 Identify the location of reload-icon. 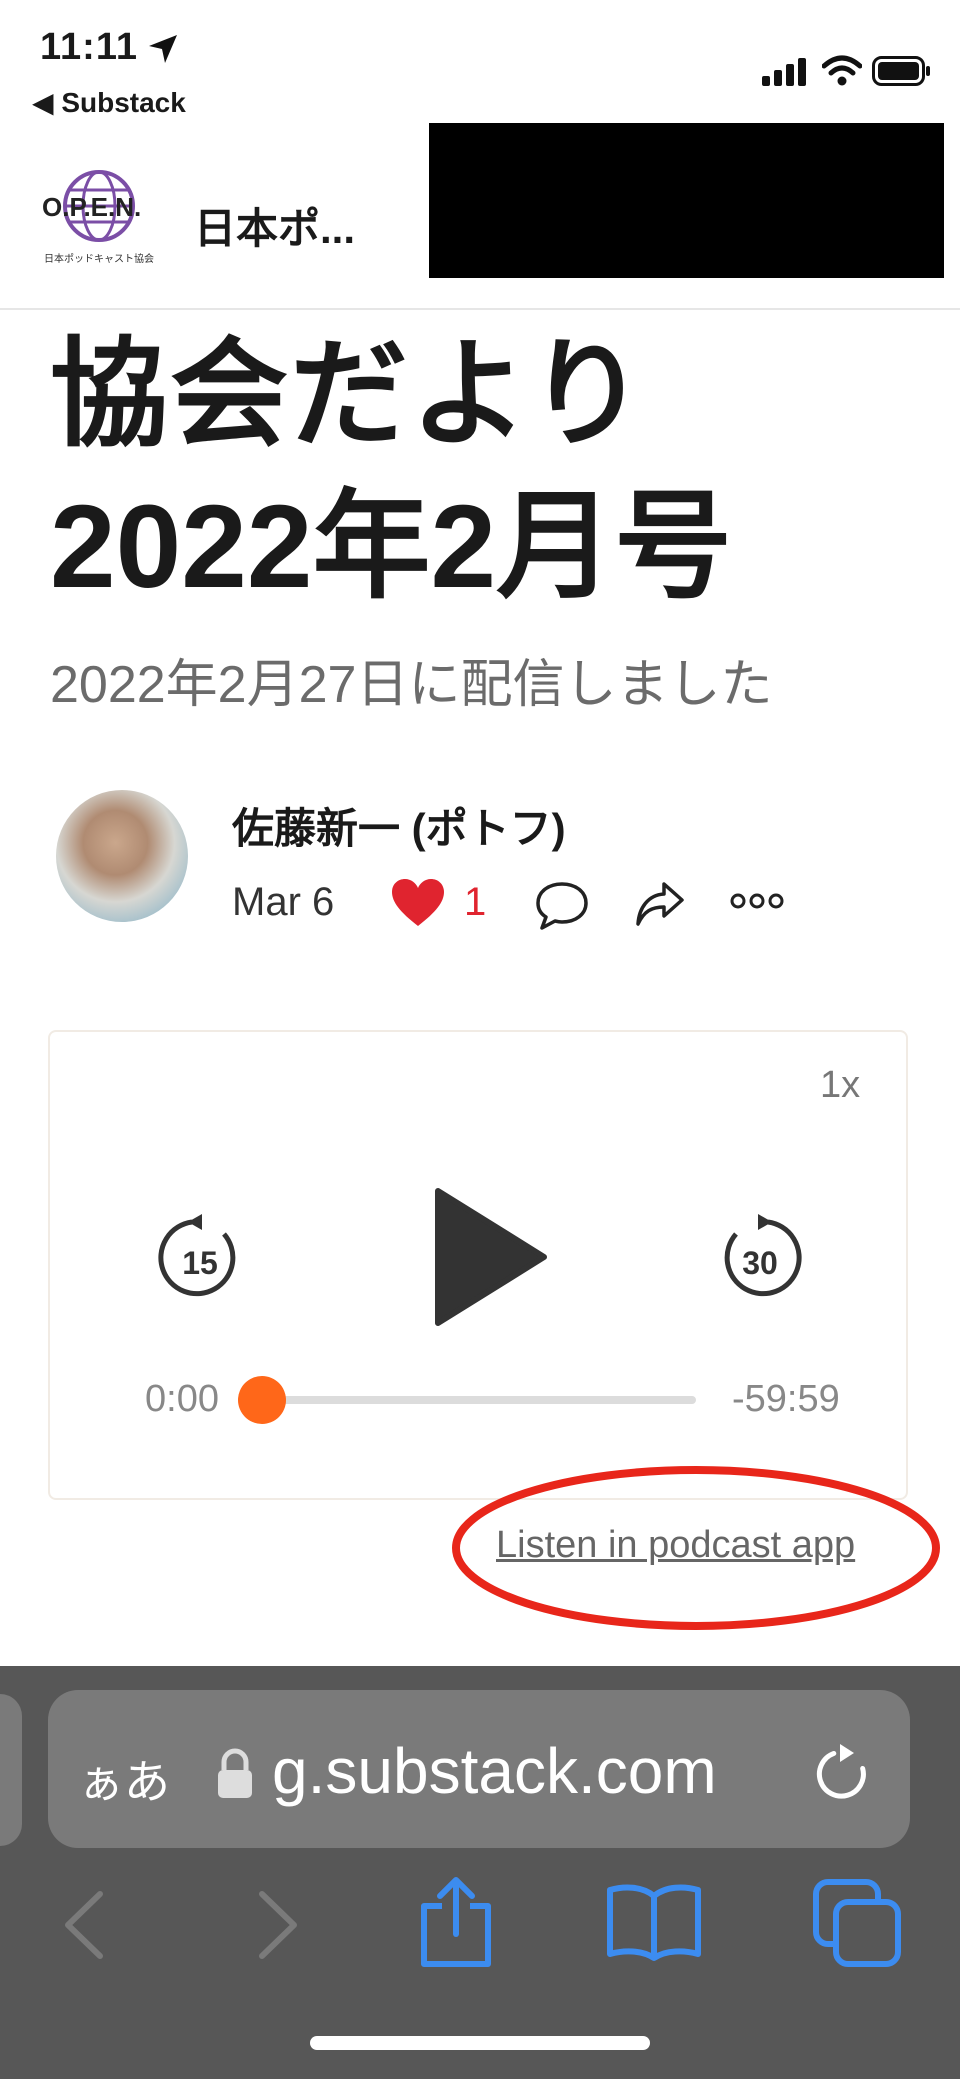
(842, 1774).